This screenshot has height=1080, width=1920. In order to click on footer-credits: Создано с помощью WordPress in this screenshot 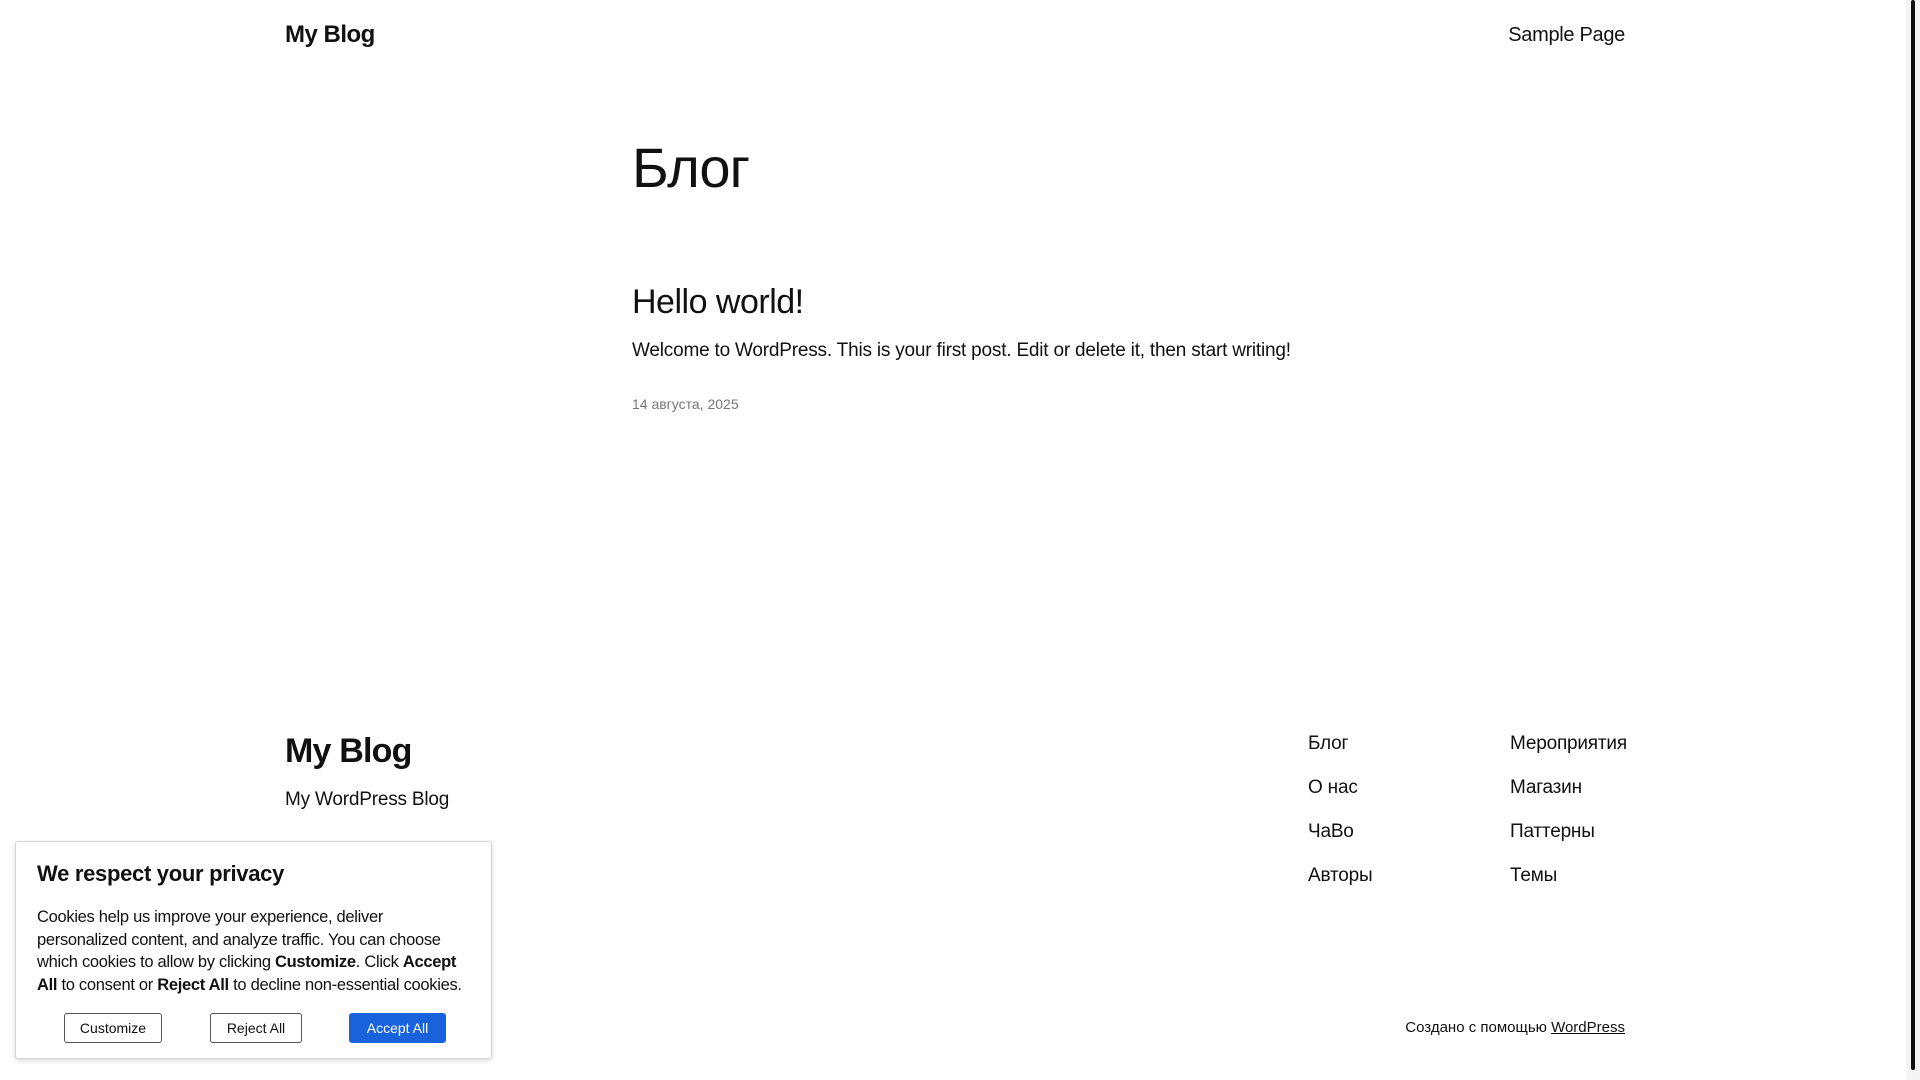, I will do `click(1515, 1028)`.